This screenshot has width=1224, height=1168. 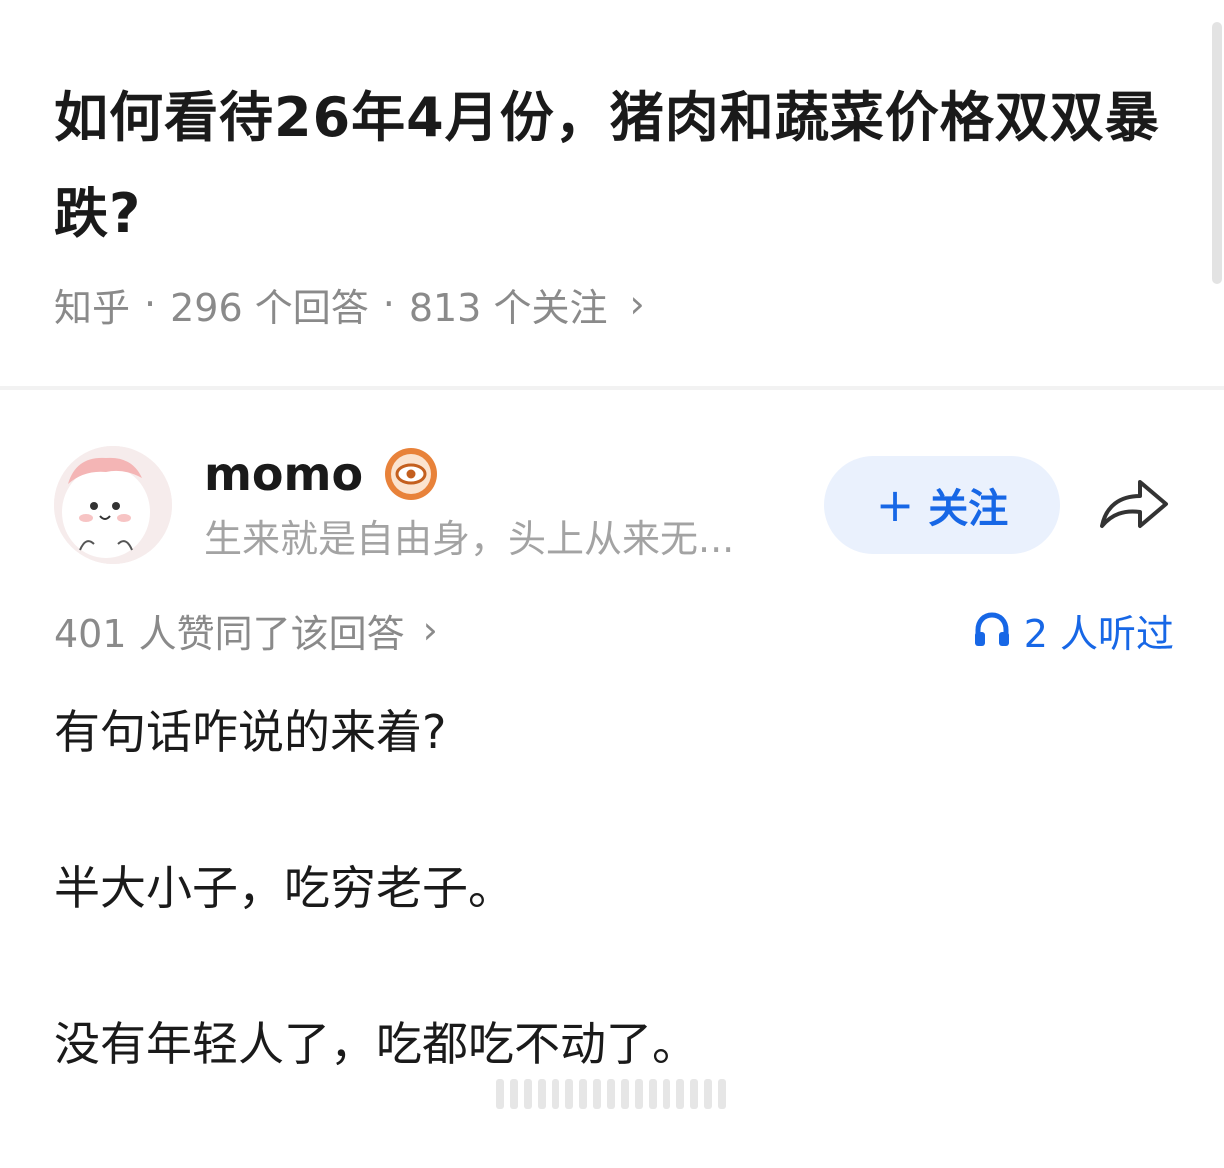 What do you see at coordinates (968, 509) in the screenshot?
I see `follow-label: 关注` at bounding box center [968, 509].